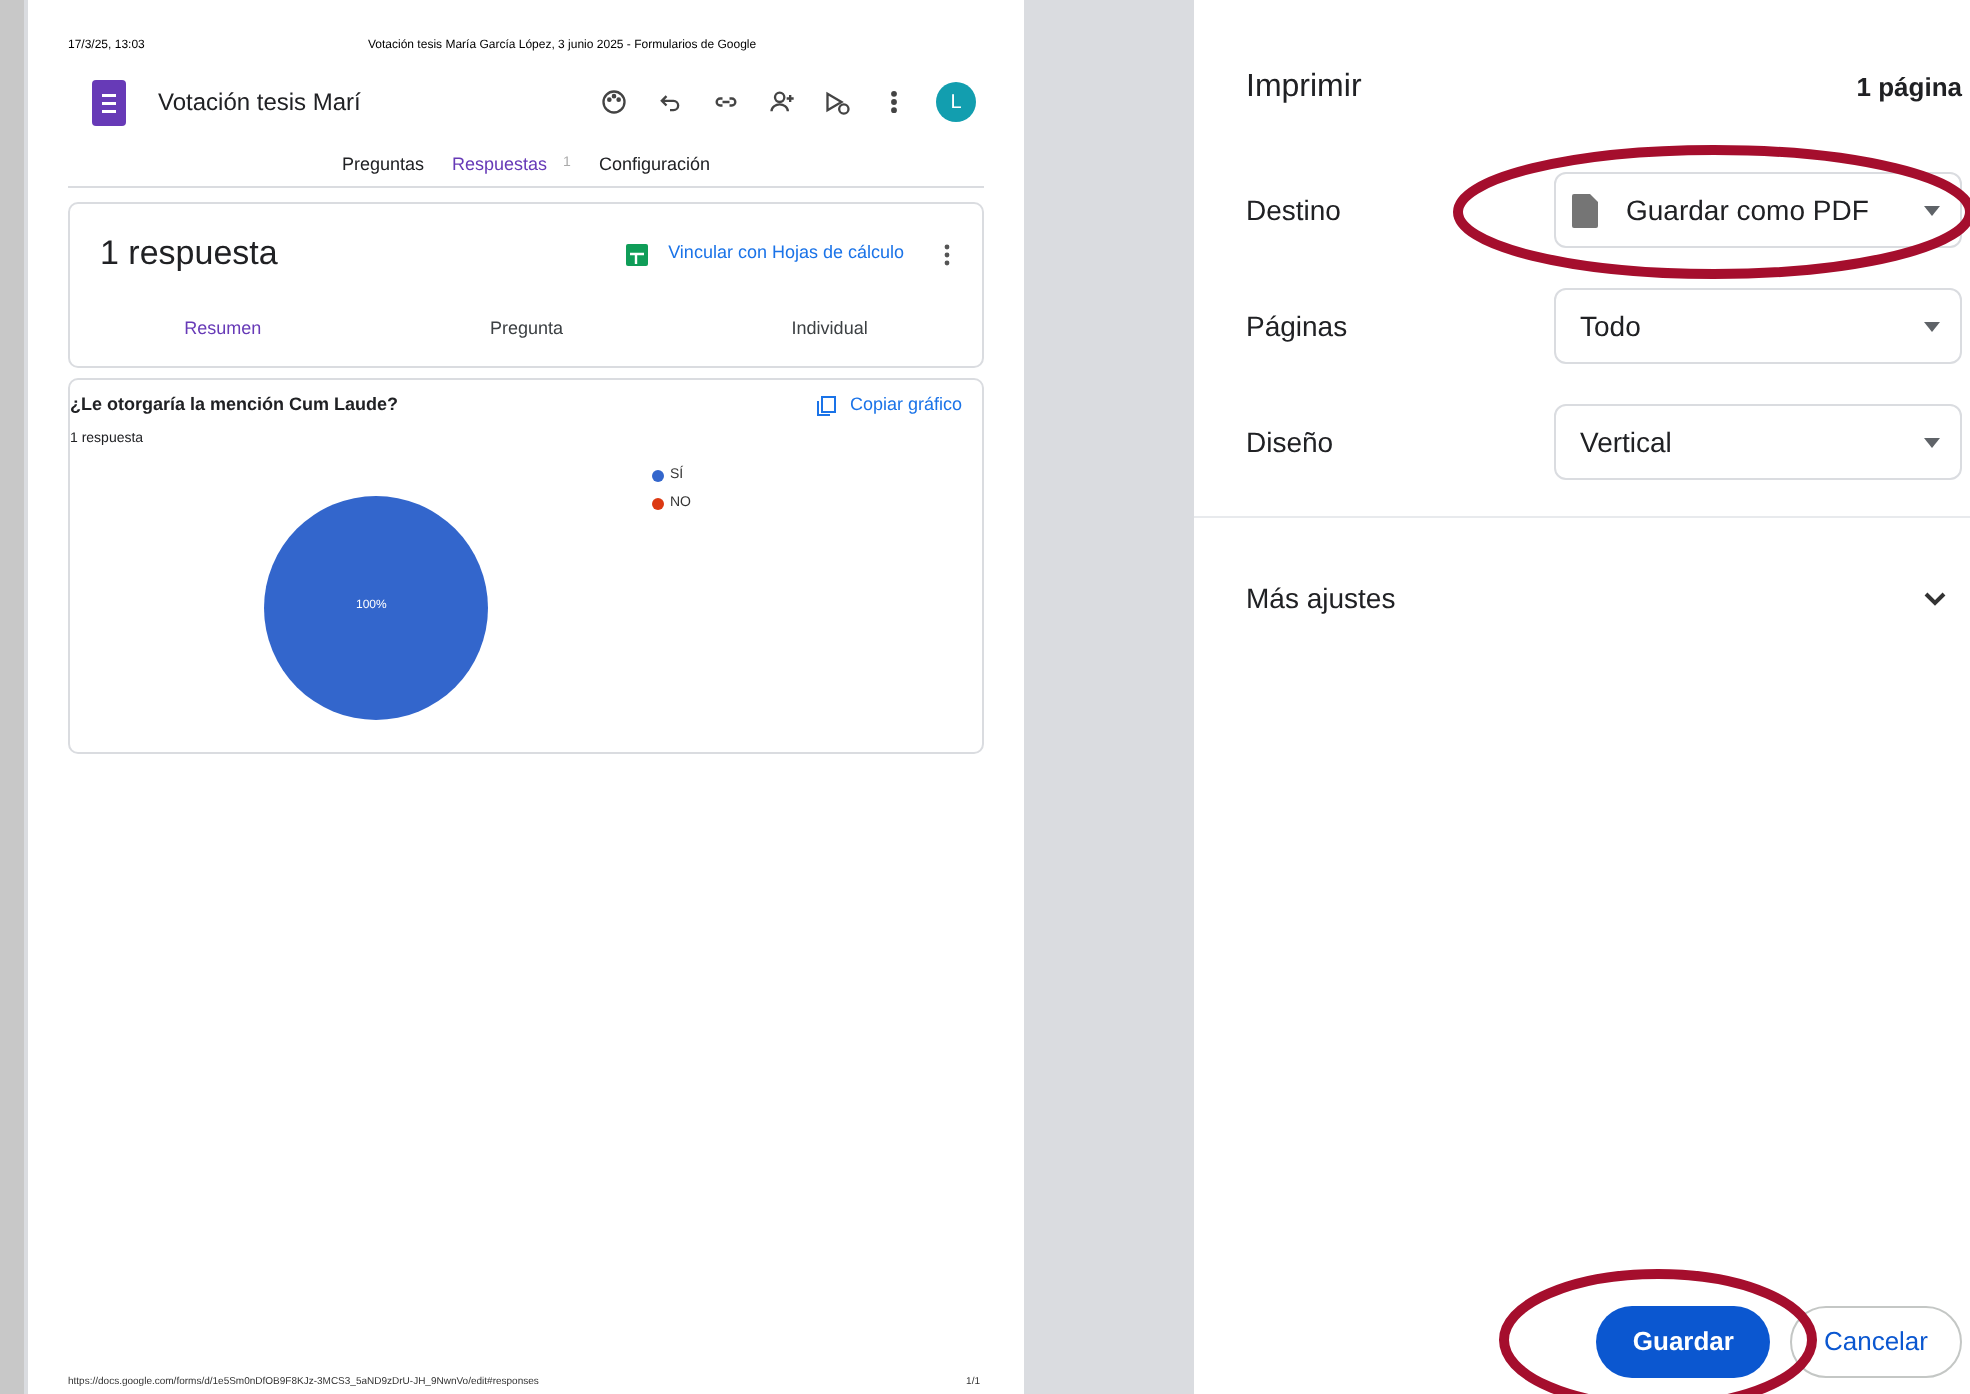 Image resolution: width=1970 pixels, height=1394 pixels. Describe the element at coordinates (1298, 326) in the screenshot. I see `setting-label: Páginas` at that location.